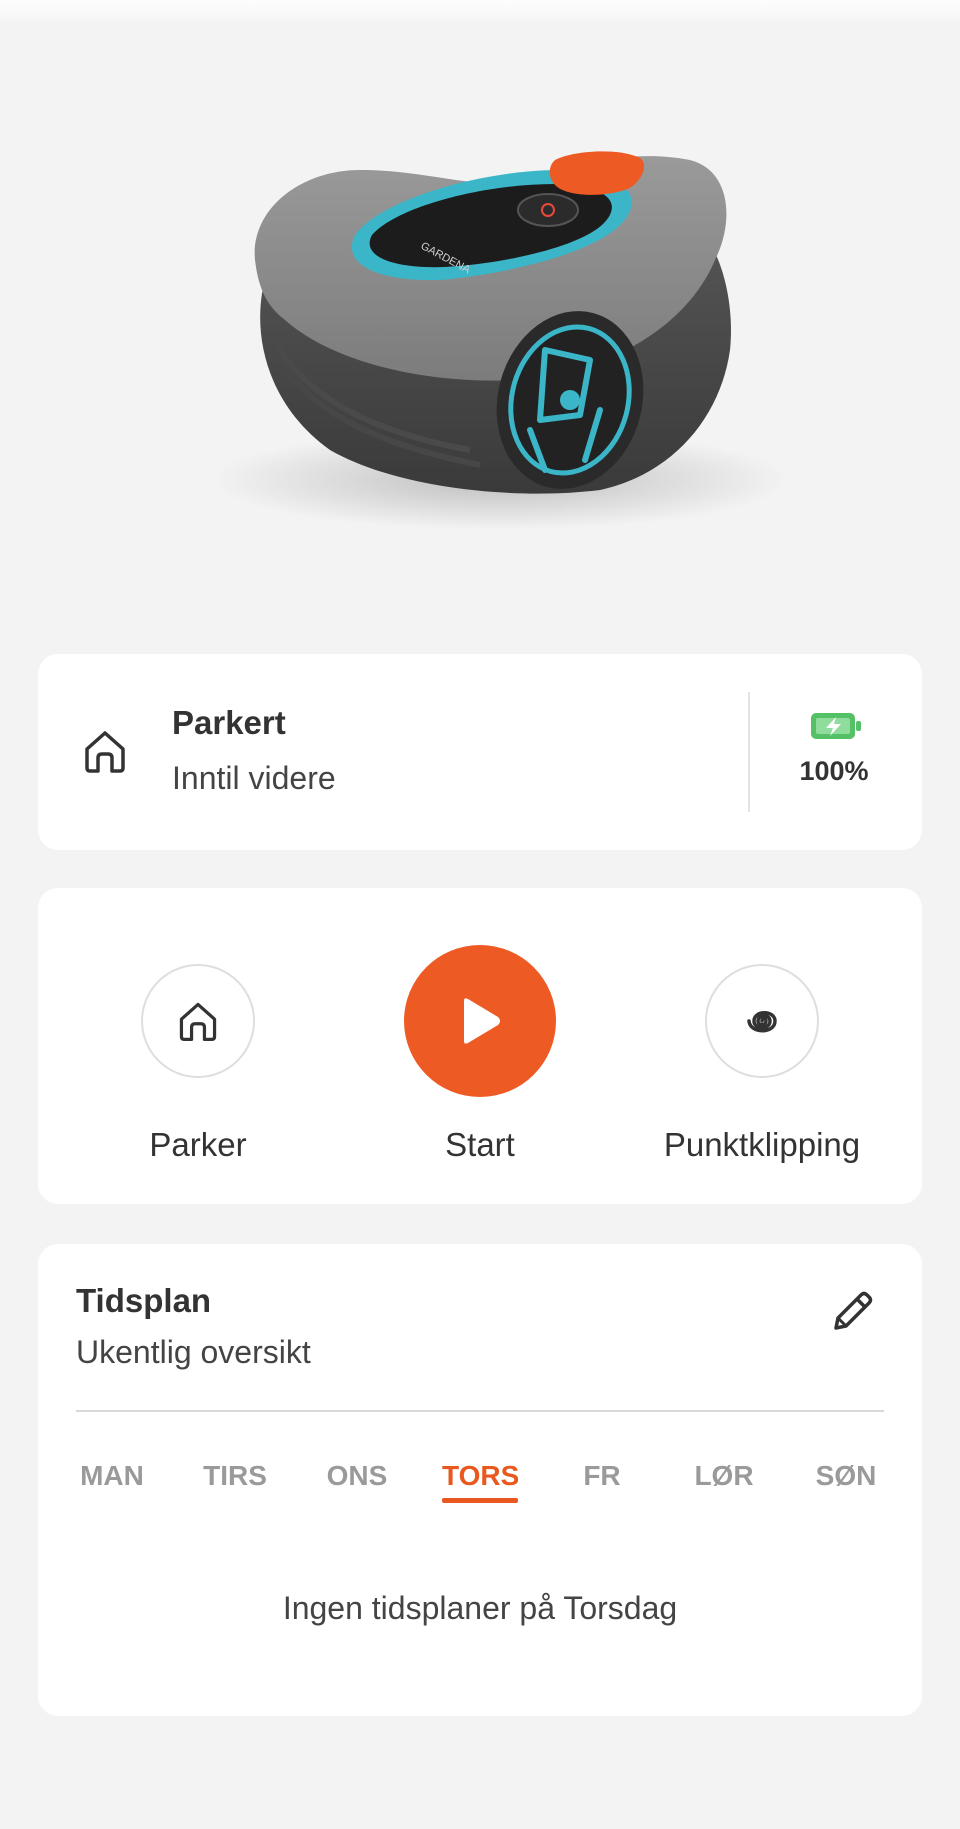  What do you see at coordinates (853, 1311) in the screenshot?
I see `pencil-icon` at bounding box center [853, 1311].